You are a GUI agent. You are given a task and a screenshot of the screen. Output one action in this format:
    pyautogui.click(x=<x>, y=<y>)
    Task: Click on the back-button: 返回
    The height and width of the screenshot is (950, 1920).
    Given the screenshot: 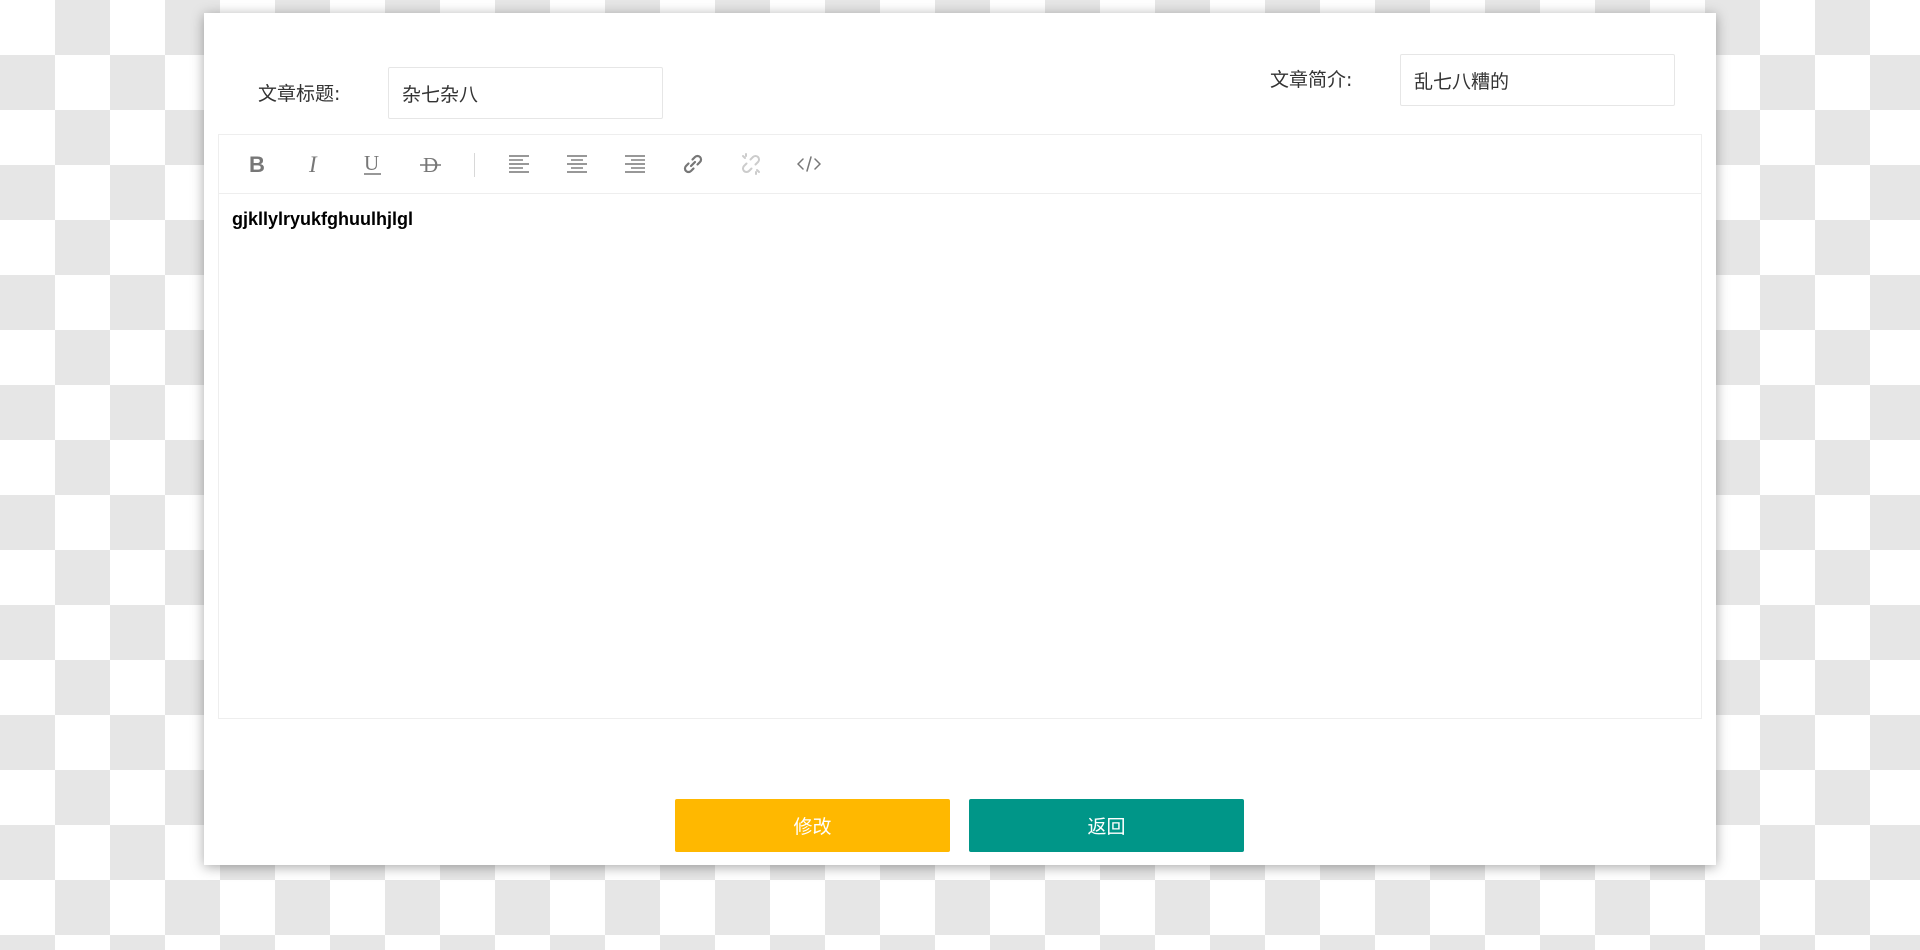 What is the action you would take?
    pyautogui.click(x=1106, y=825)
    